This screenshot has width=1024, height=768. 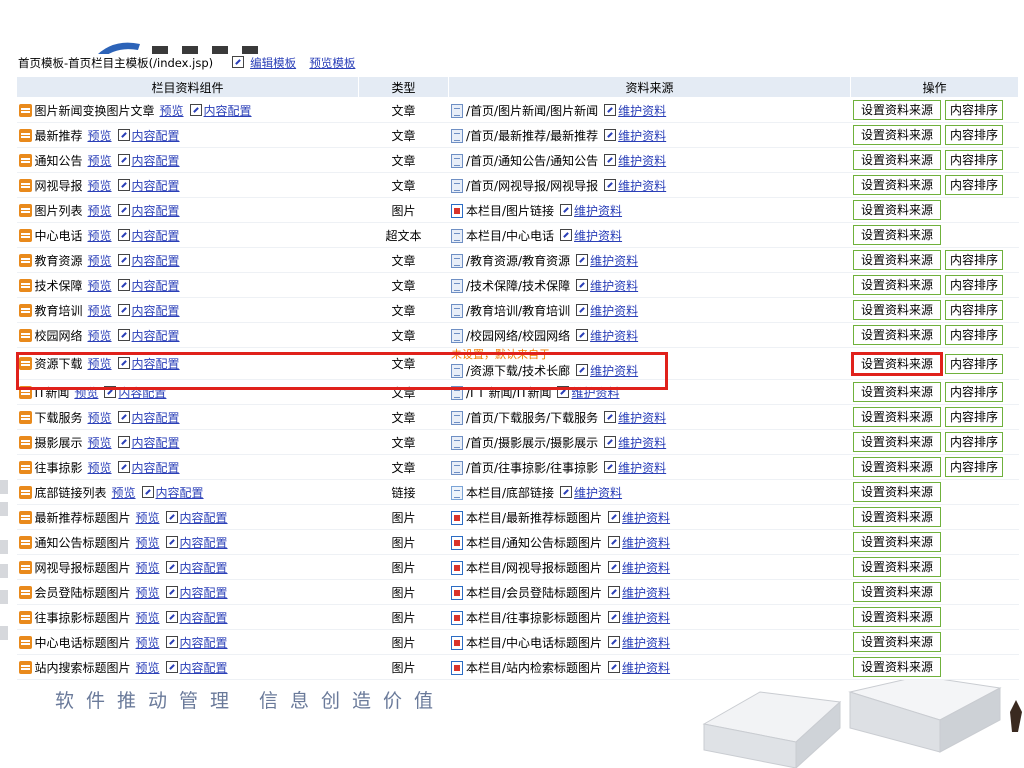 What do you see at coordinates (273, 63) in the screenshot?
I see `edit-template-link: 编辑模板` at bounding box center [273, 63].